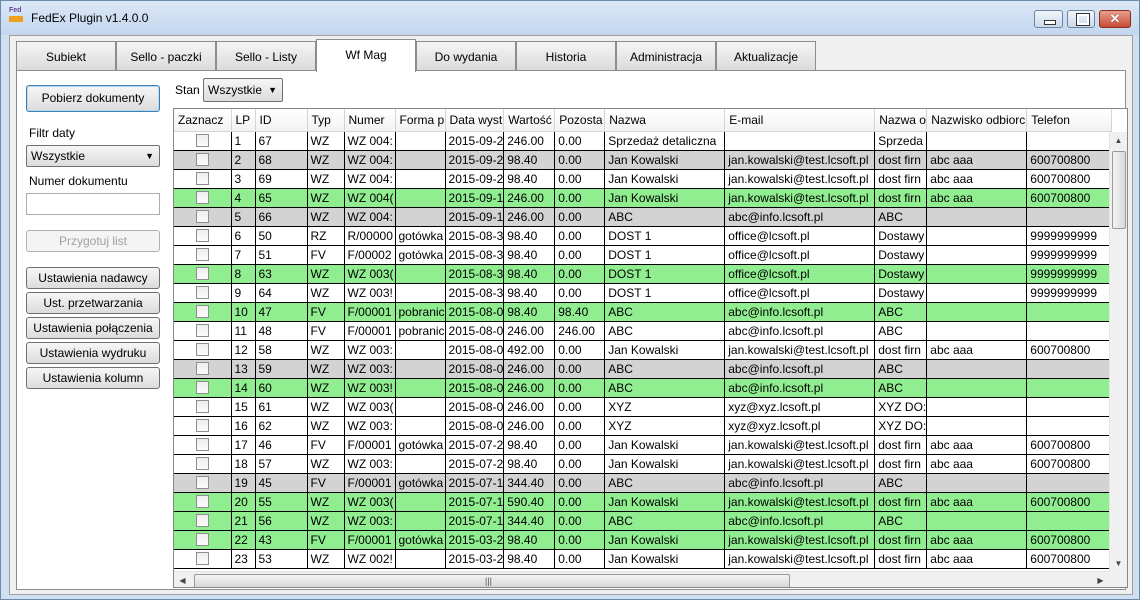  I want to click on tab-aktualizacje: Aktualizacje, so click(766, 56).